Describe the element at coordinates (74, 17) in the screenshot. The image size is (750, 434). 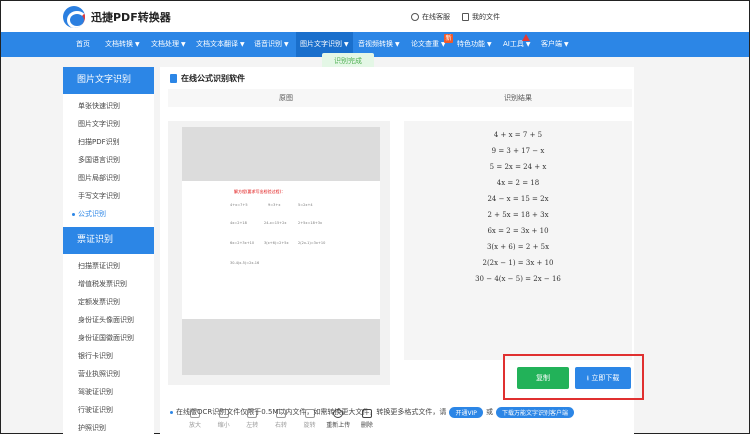
I see `logo-icon` at that location.